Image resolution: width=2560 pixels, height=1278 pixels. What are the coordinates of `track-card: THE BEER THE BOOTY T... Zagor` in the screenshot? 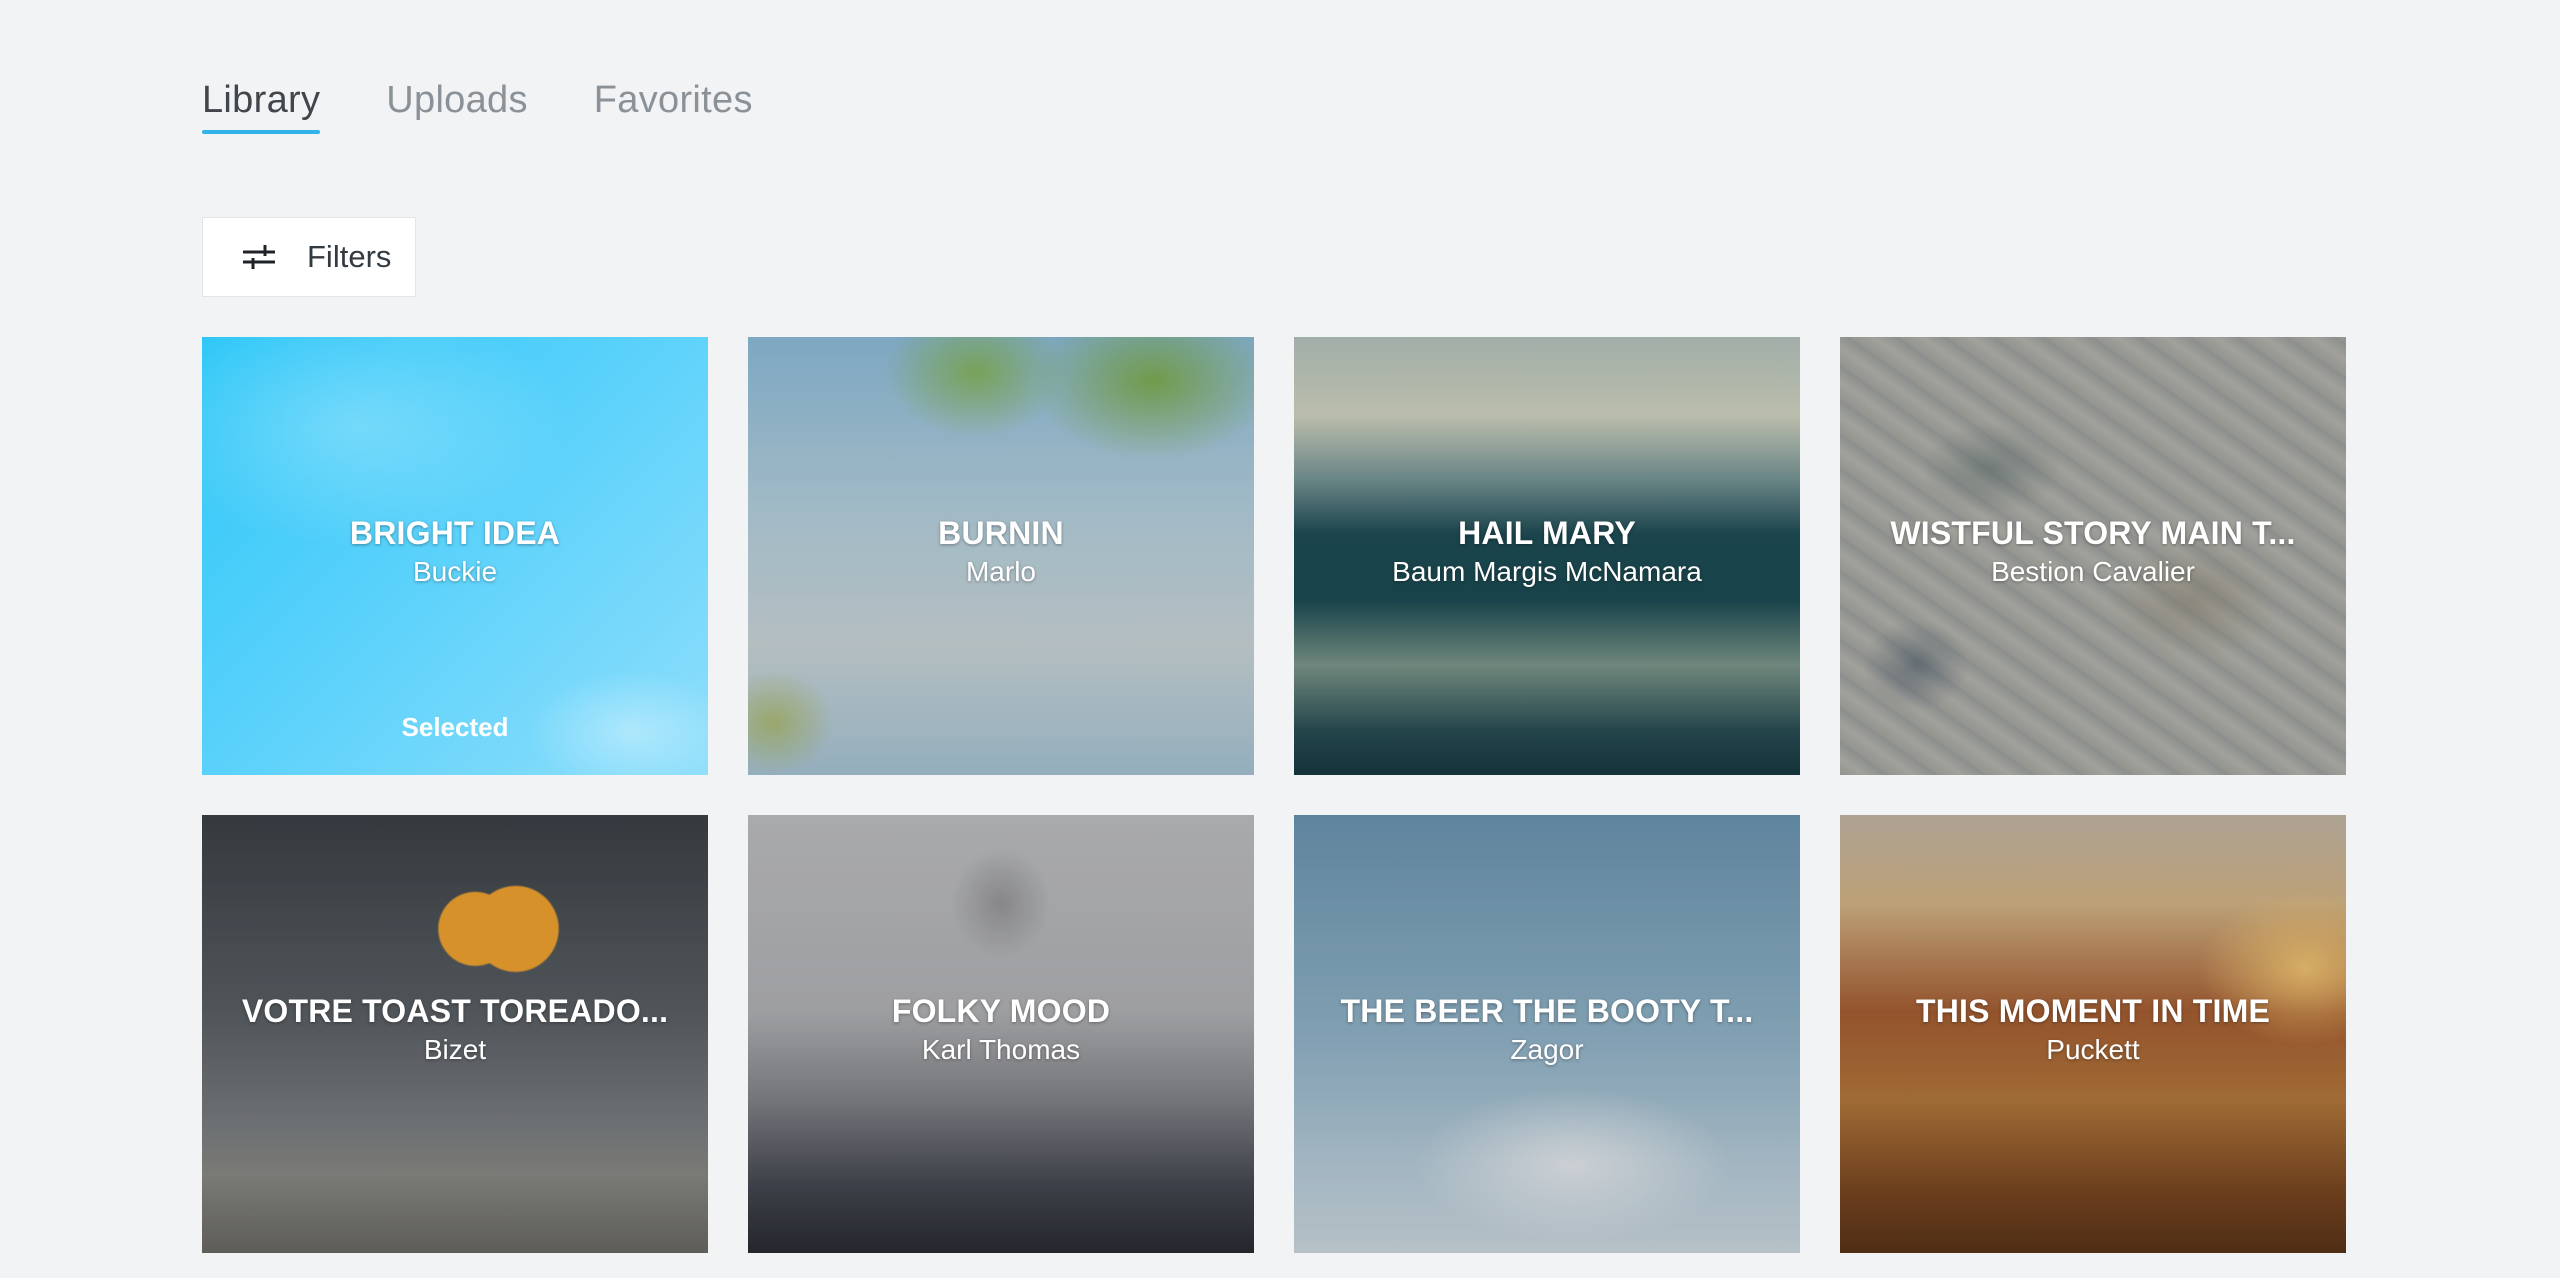 It's located at (1547, 1034).